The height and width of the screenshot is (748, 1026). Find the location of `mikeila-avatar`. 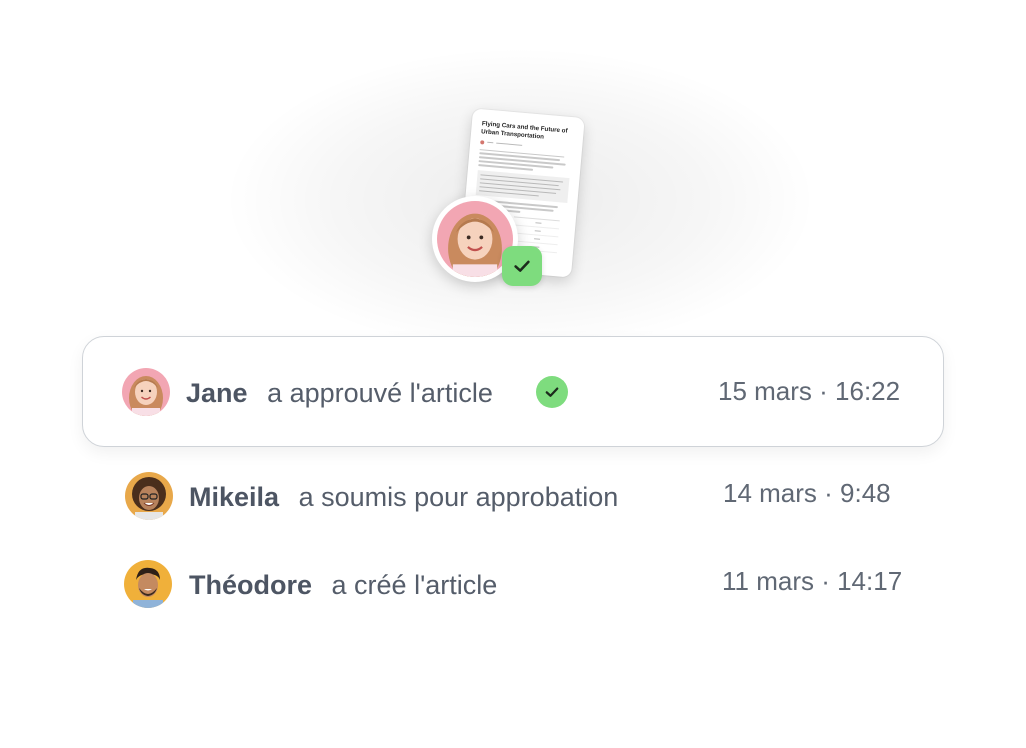

mikeila-avatar is located at coordinates (149, 496).